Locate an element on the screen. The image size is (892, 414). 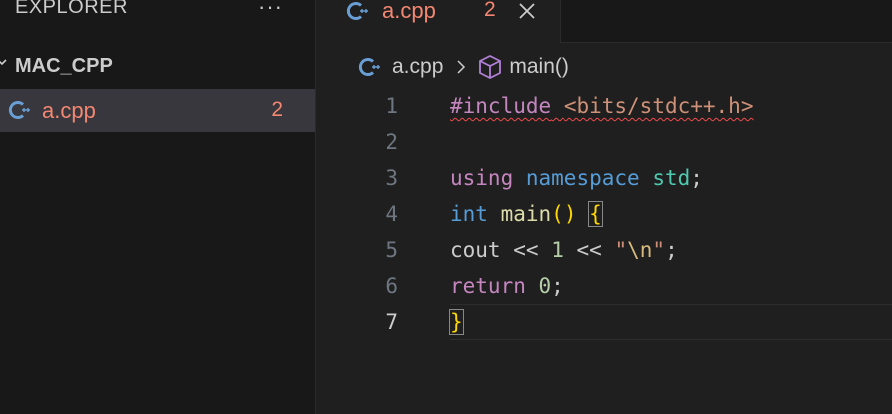
breadcrumb: a.cpp main() is located at coordinates (463, 67).